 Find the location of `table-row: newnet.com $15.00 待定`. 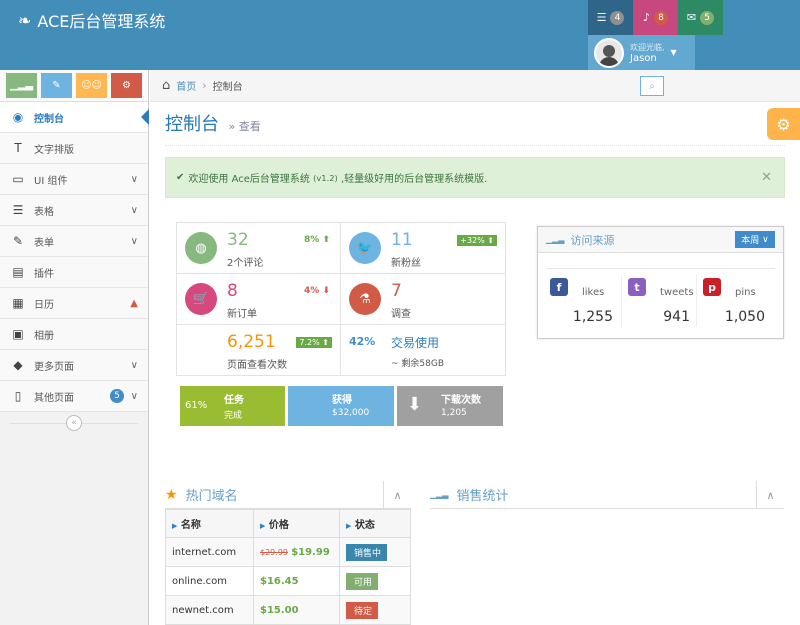

table-row: newnet.com $15.00 待定 is located at coordinates (288, 610).